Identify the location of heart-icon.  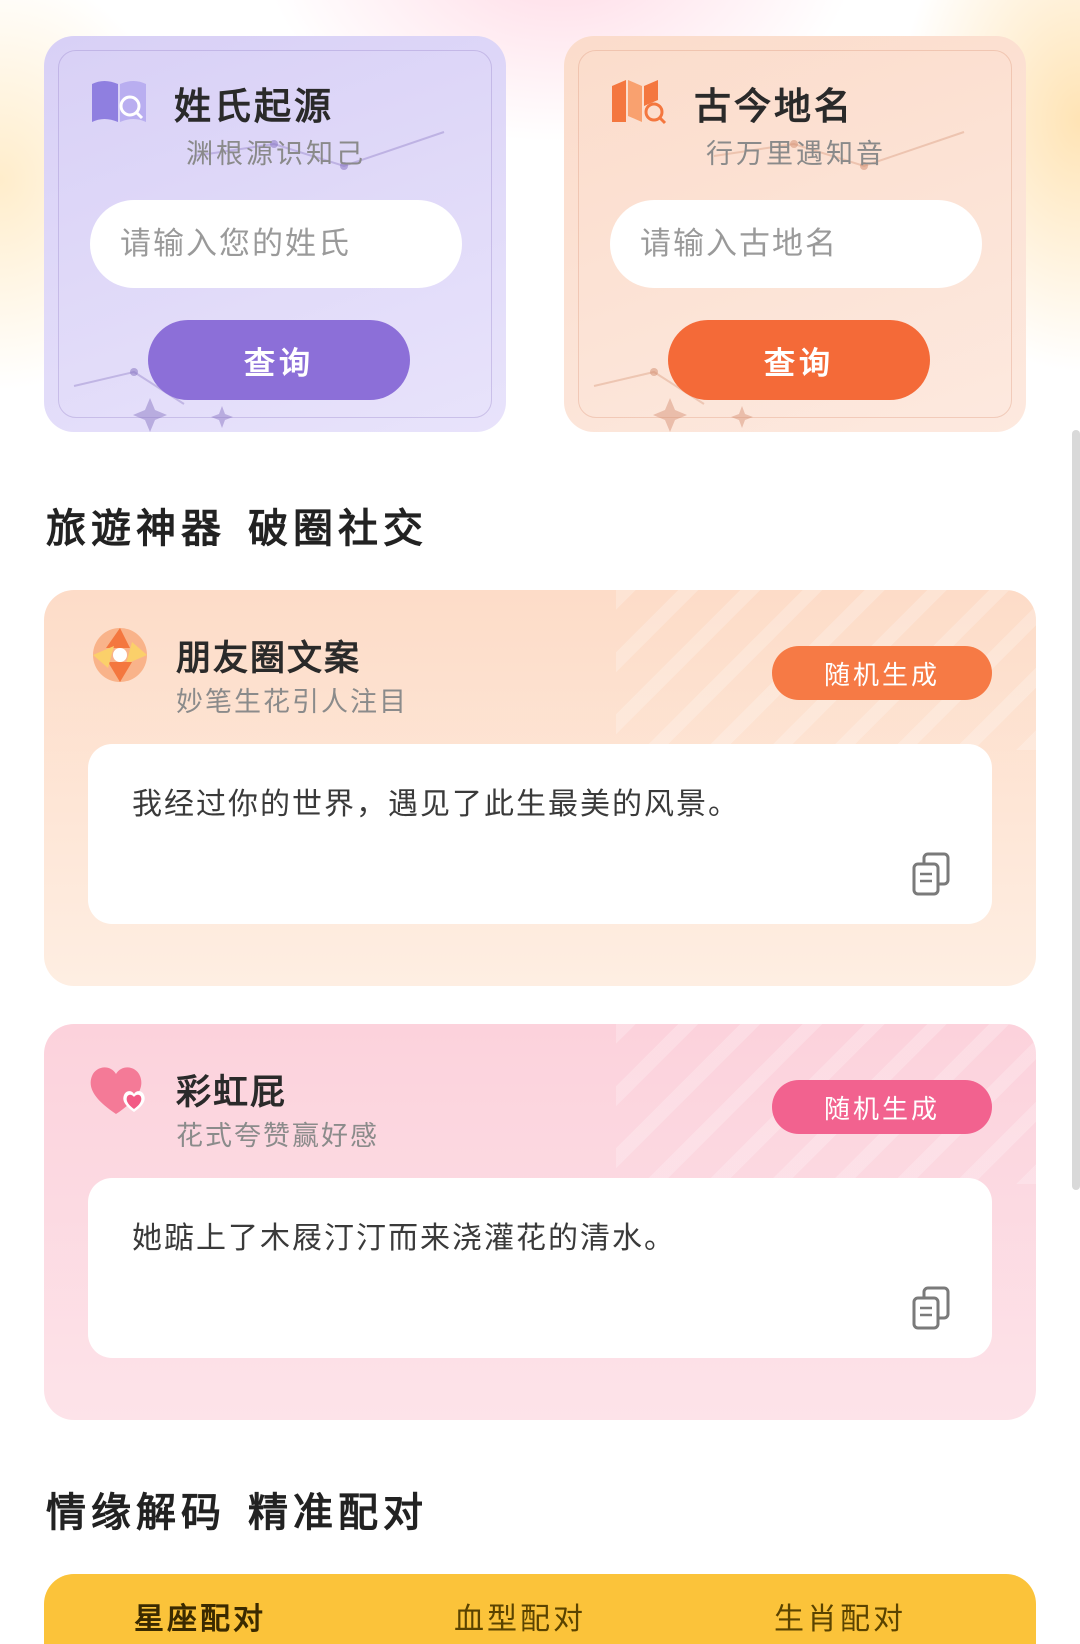
(117, 1090).